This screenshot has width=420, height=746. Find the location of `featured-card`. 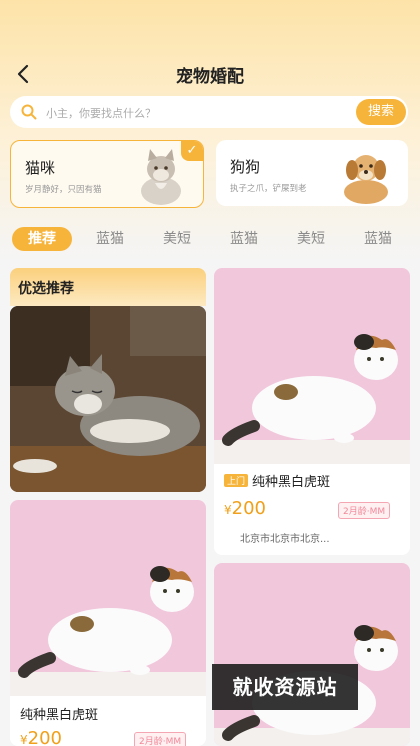

featured-card is located at coordinates (108, 399).